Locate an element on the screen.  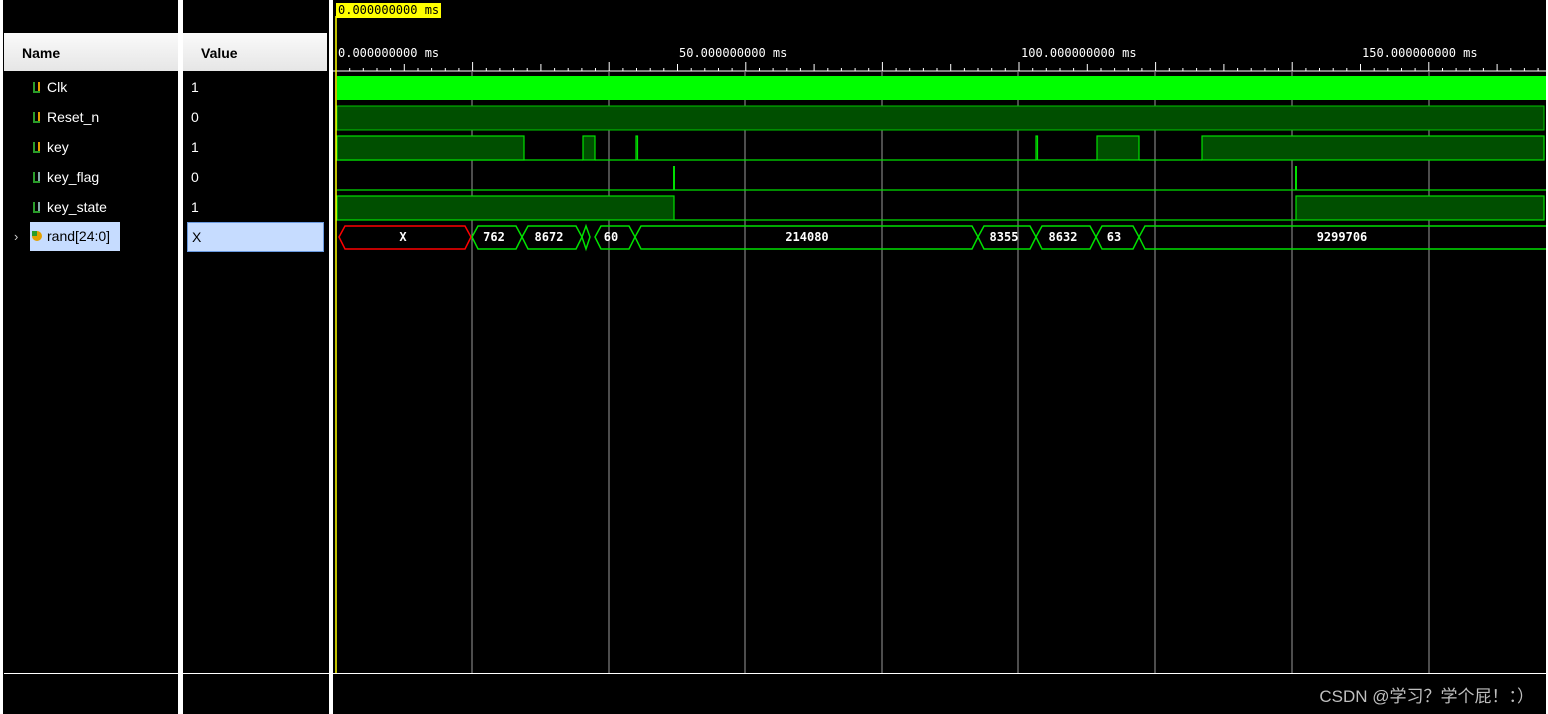
signal-name-key: key is located at coordinates (58, 147).